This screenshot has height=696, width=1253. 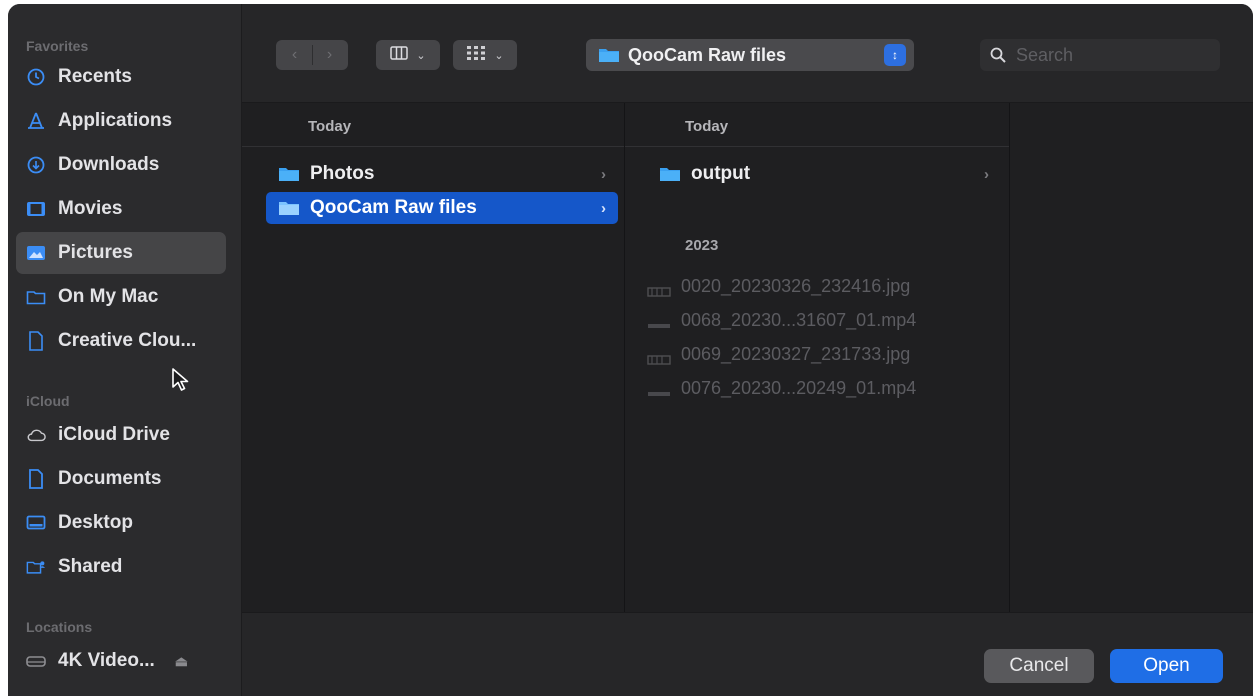 What do you see at coordinates (95, 252) in the screenshot?
I see `sidebar-item-label: Pictures` at bounding box center [95, 252].